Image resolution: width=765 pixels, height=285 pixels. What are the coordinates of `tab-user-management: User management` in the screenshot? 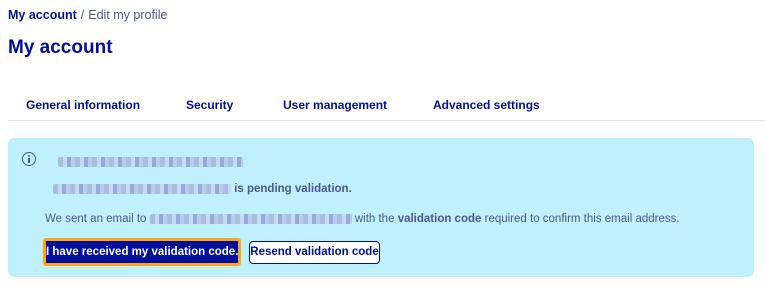 It's located at (335, 105).